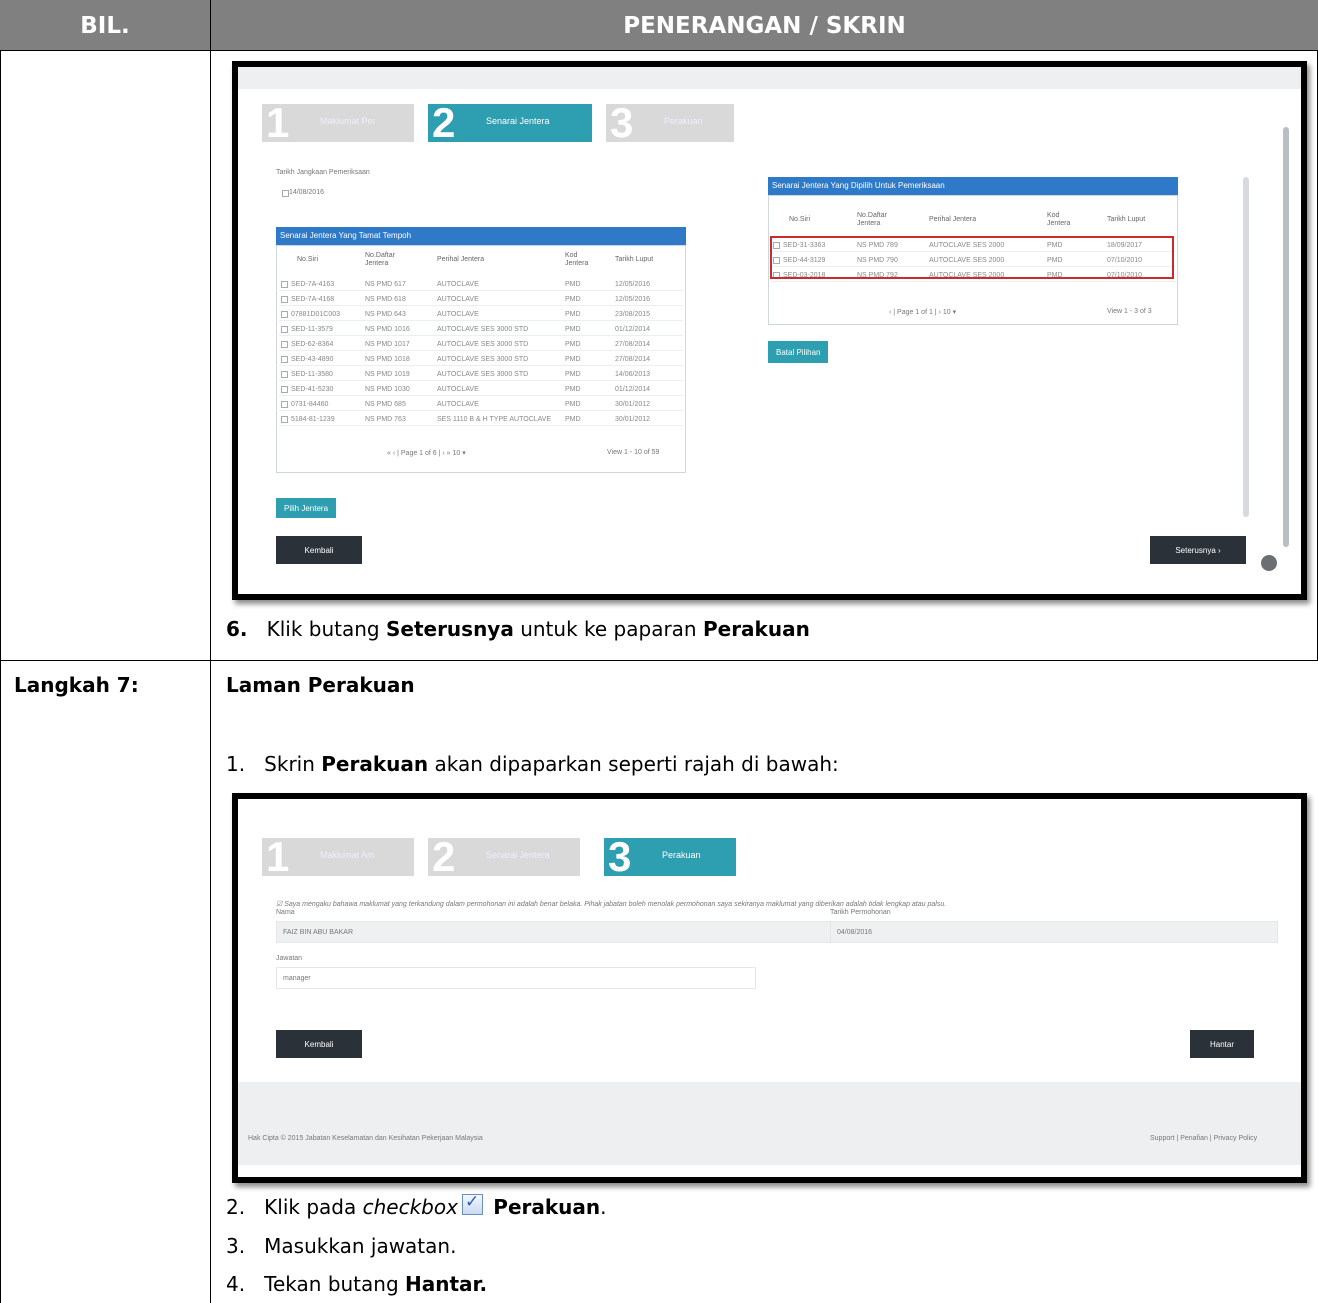 The image size is (1318, 1303). I want to click on checkbox, so click(285, 193).